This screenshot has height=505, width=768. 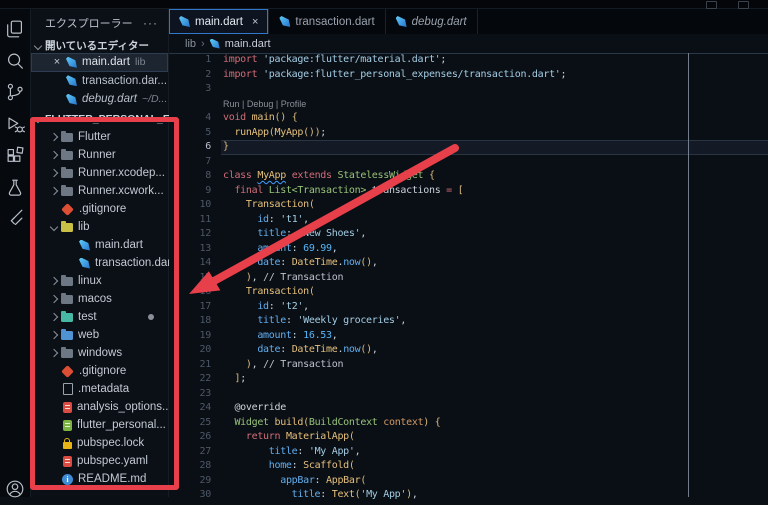 What do you see at coordinates (332, 320) in the screenshot?
I see `code-text: title: 'Weekly groceries',` at bounding box center [332, 320].